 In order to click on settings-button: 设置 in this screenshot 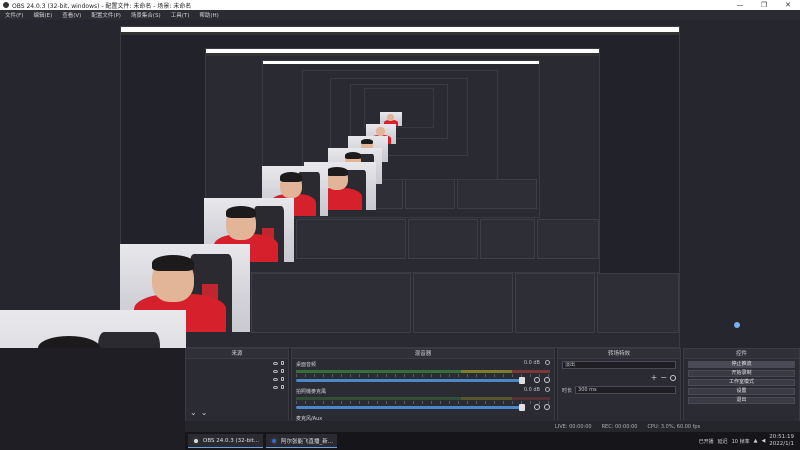, I will do `click(741, 391)`.